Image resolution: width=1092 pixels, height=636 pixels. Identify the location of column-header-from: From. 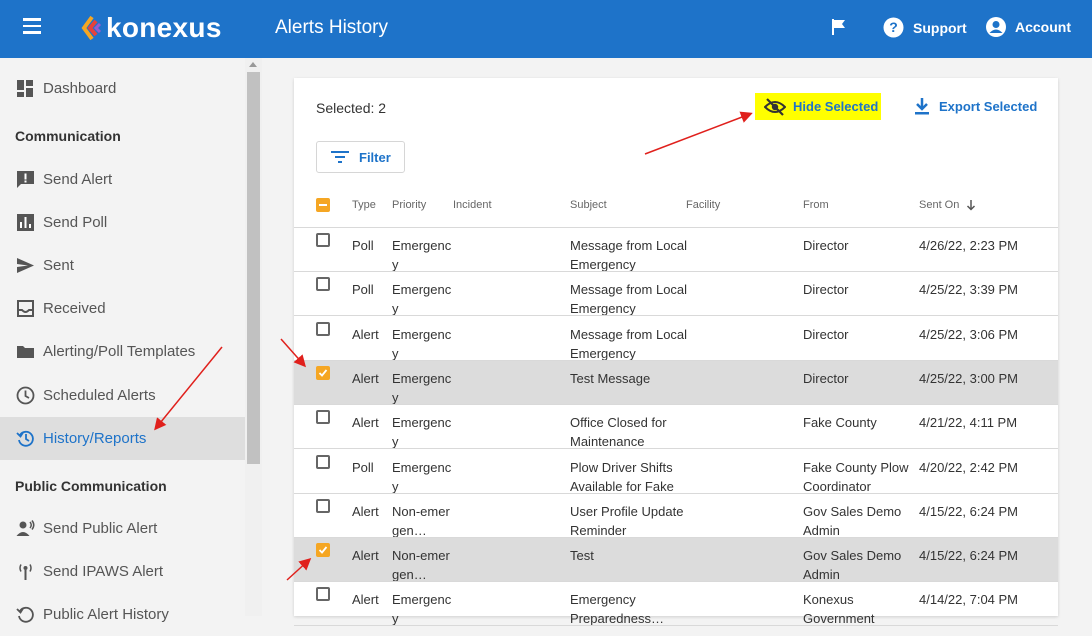
(816, 205).